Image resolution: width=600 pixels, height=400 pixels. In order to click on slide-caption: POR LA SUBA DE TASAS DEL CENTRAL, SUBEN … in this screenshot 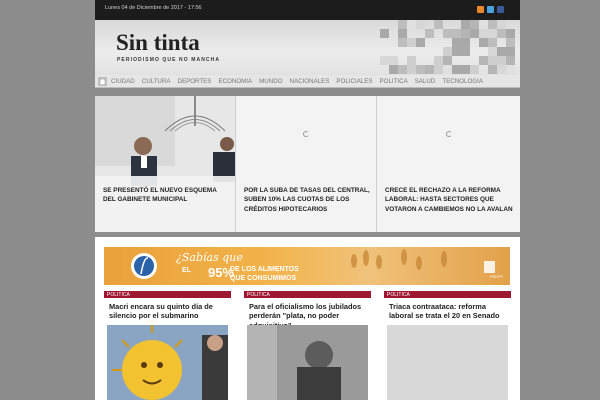, I will do `click(307, 200)`.